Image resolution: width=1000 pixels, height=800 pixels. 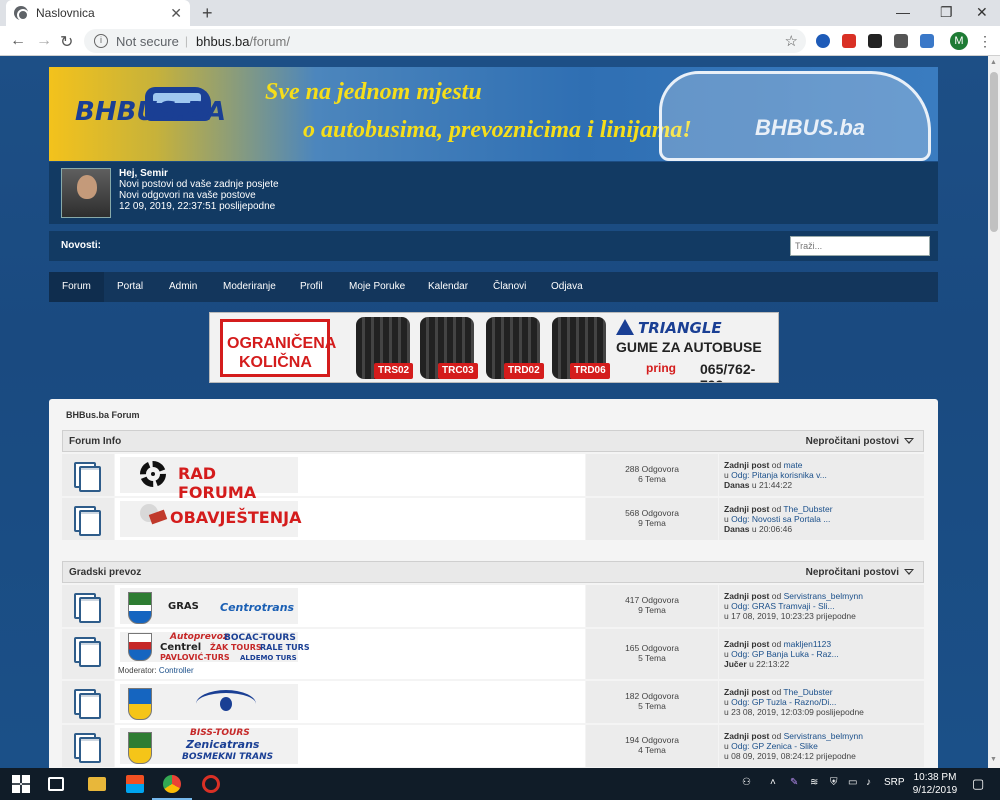 What do you see at coordinates (791, 41) in the screenshot?
I see `bookmark-star-icon: ☆` at bounding box center [791, 41].